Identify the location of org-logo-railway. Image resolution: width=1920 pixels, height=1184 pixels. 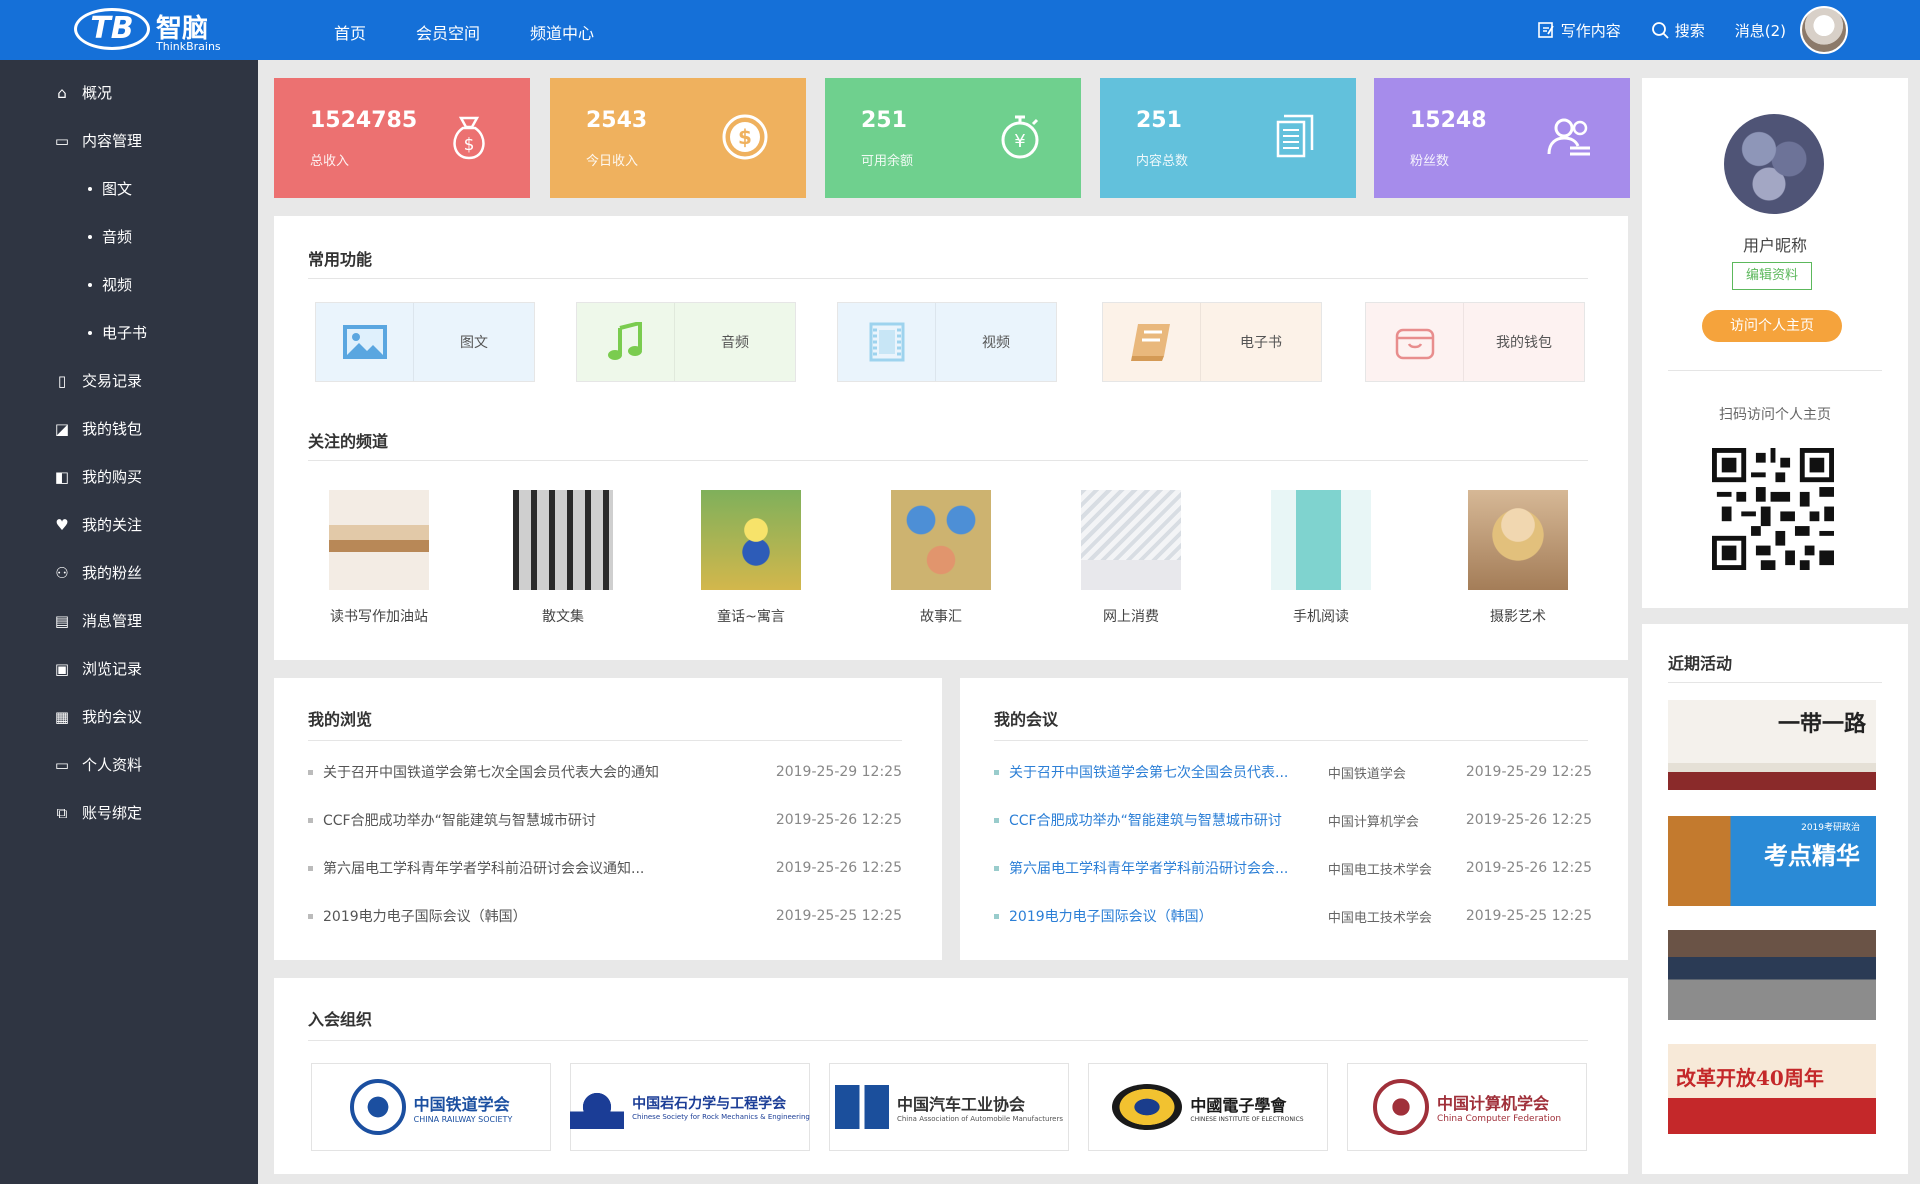
(377, 1107).